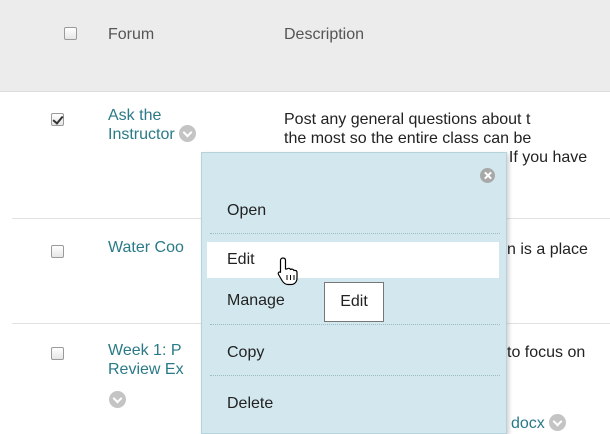  What do you see at coordinates (152, 125) in the screenshot?
I see `forum-link-ask-the-instructor: Ask the Instructor` at bounding box center [152, 125].